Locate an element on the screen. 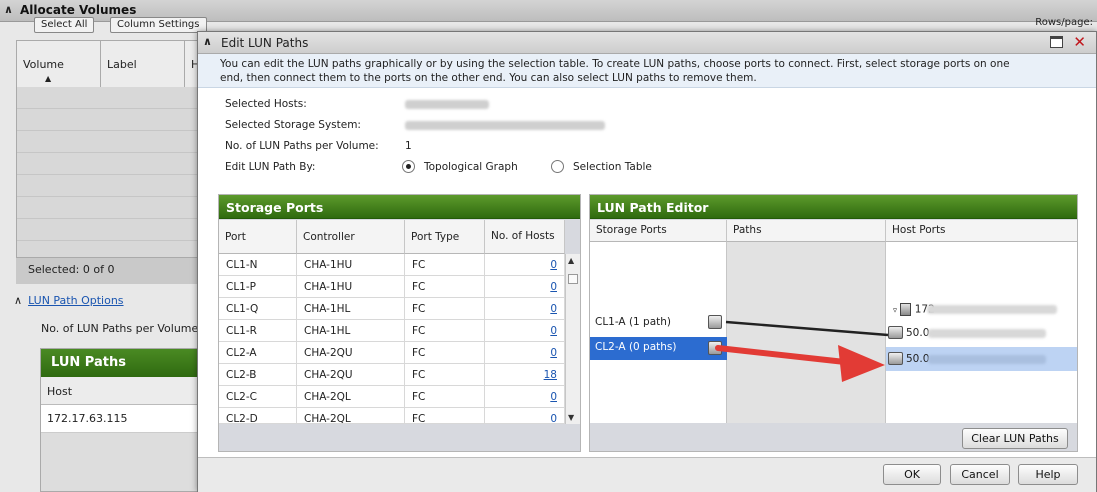 The height and width of the screenshot is (492, 1097). selection-table-label: Selection Table is located at coordinates (612, 167).